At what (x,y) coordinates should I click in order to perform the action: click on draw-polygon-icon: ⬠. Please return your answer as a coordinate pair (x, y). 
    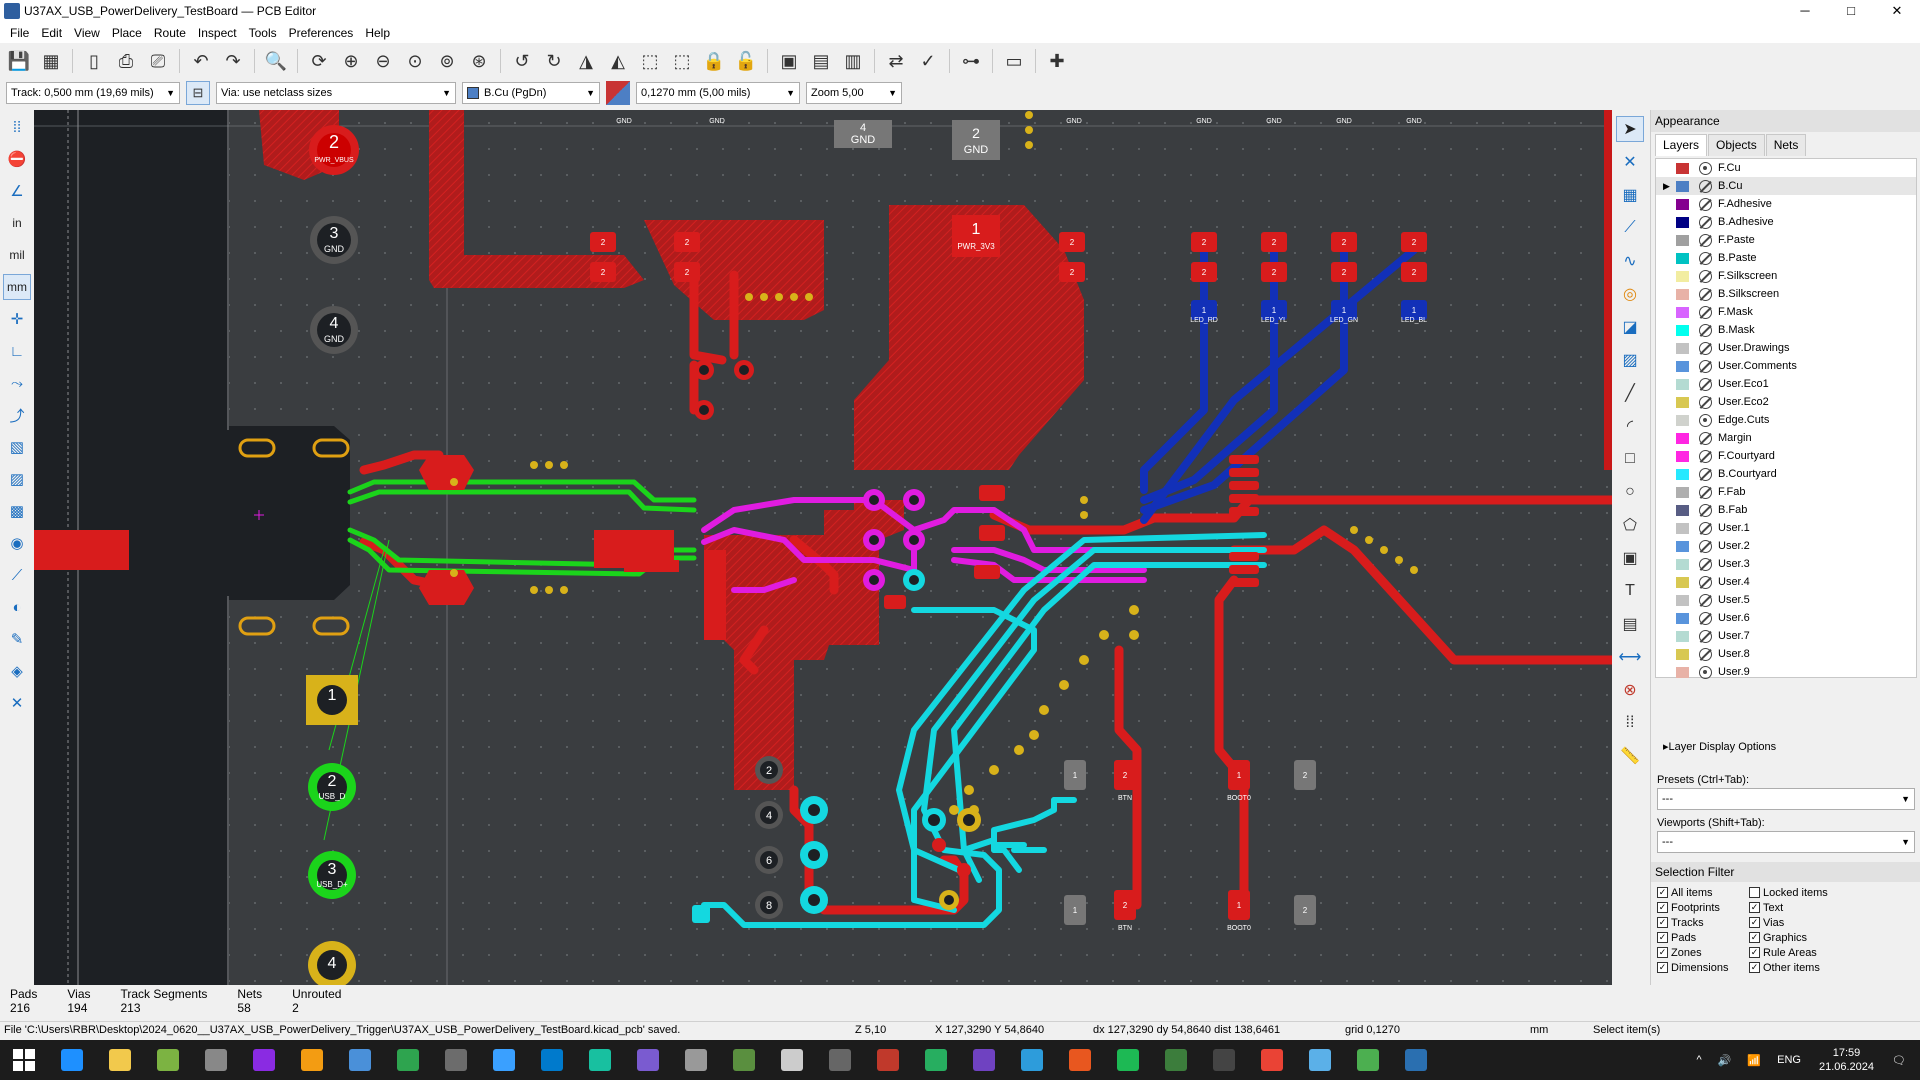
    Looking at the image, I should click on (1630, 525).